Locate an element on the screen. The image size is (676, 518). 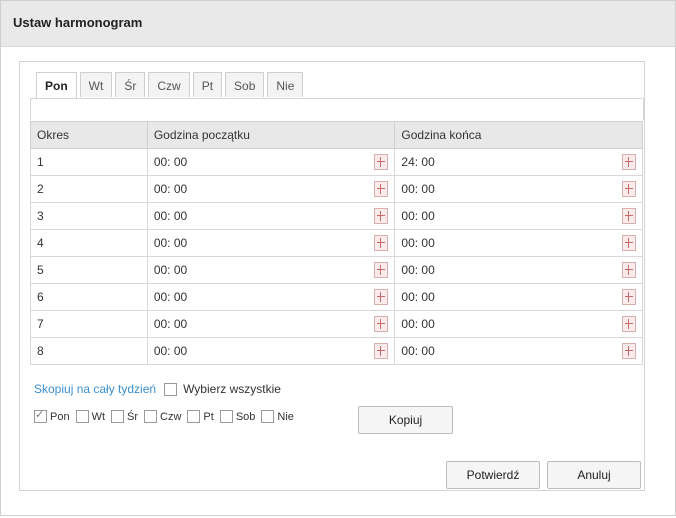
table-header-row: Okres Godzina początku Godzina końca is located at coordinates (336, 135).